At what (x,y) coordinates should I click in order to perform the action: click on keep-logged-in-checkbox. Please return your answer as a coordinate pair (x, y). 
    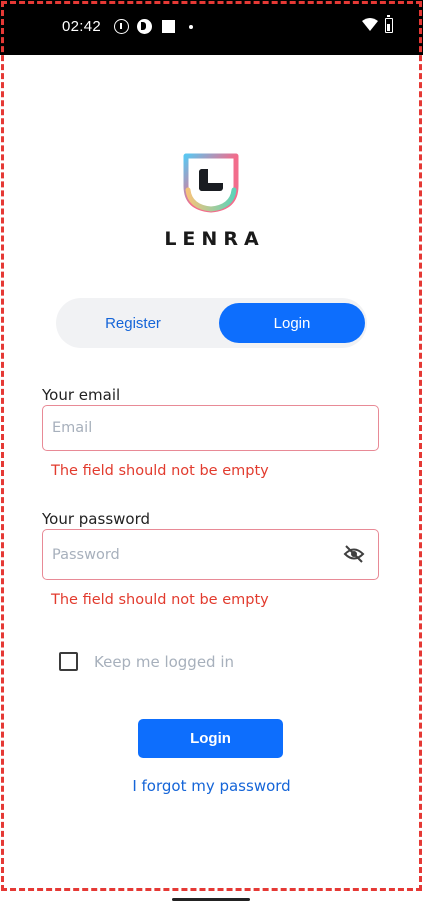
    Looking at the image, I should click on (68, 661).